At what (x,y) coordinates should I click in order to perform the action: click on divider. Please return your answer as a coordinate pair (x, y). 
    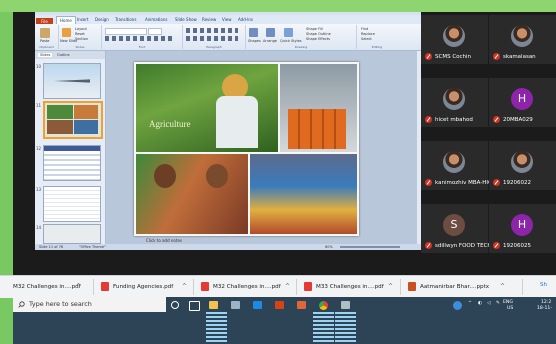
    Looking at the image, I should click on (193, 287).